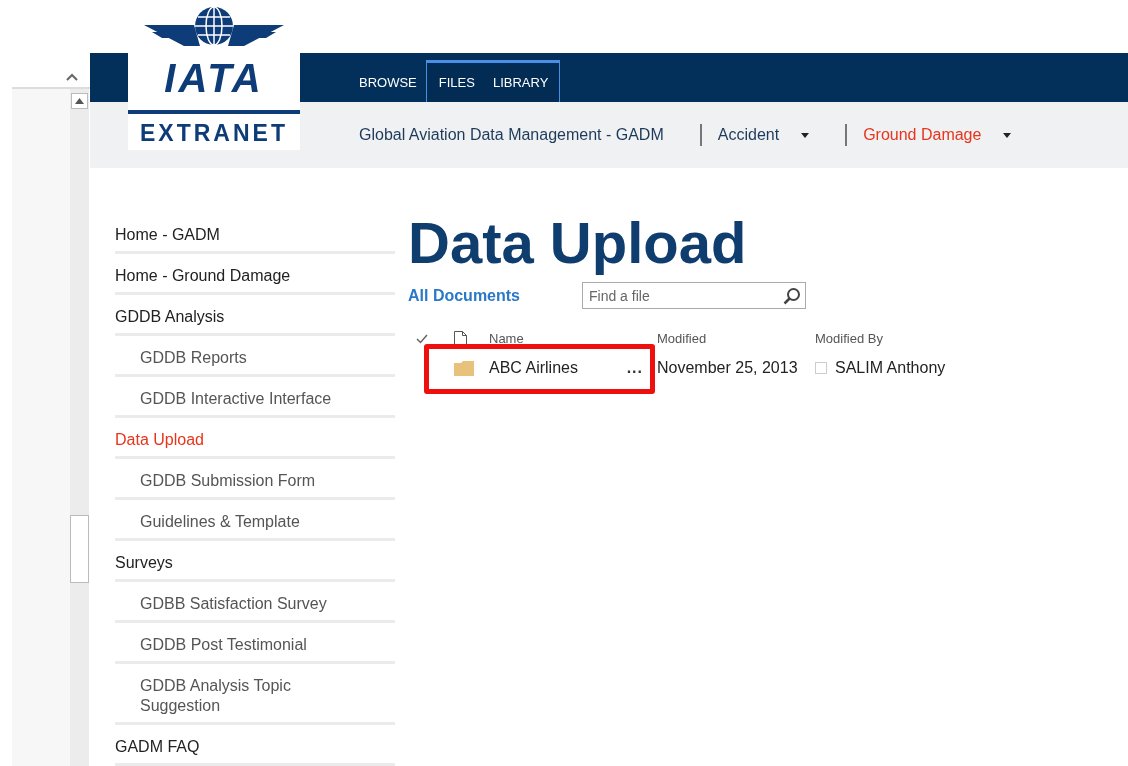  What do you see at coordinates (454, 81) in the screenshot?
I see `ribbon-tab: FILES` at bounding box center [454, 81].